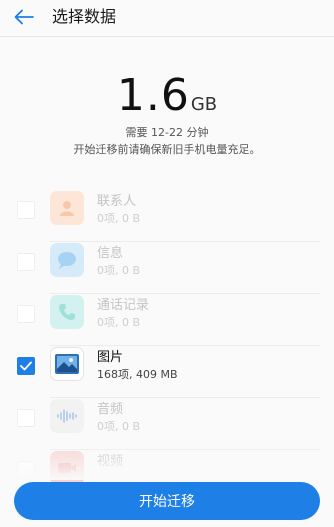  I want to click on list-item-messages: 信息 0项, 0 B, so click(167, 268).